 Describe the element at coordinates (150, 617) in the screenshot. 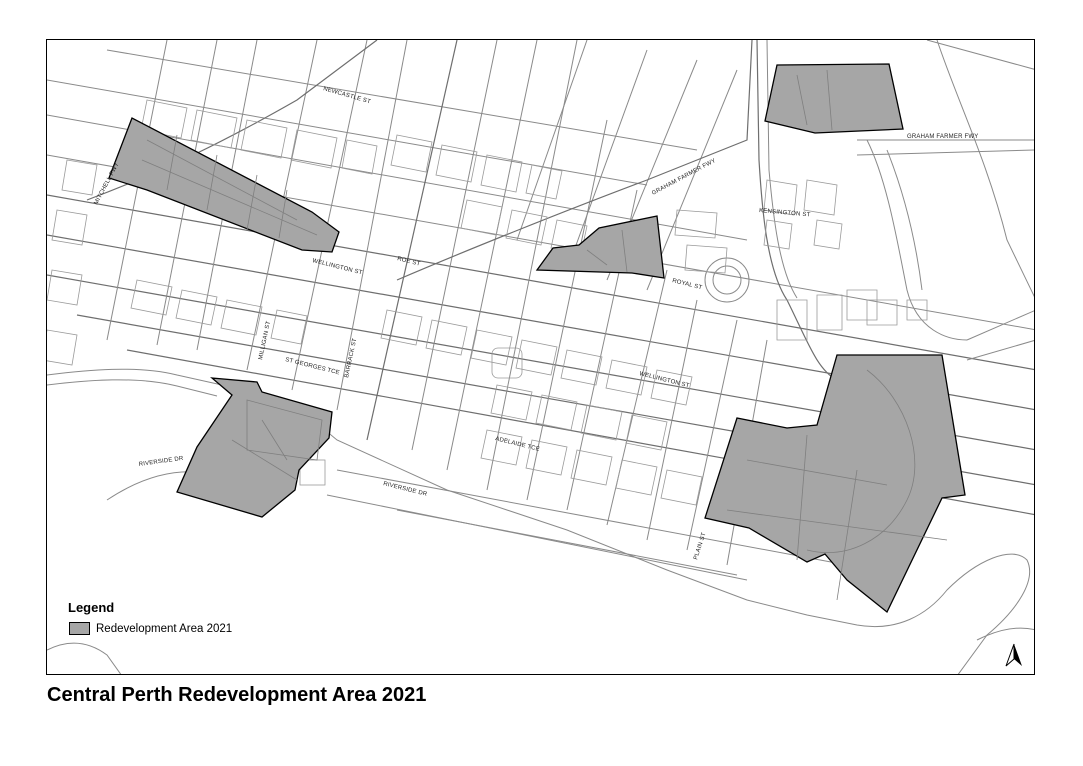

I see `legend: Legend Redevelopment Area 2021` at that location.